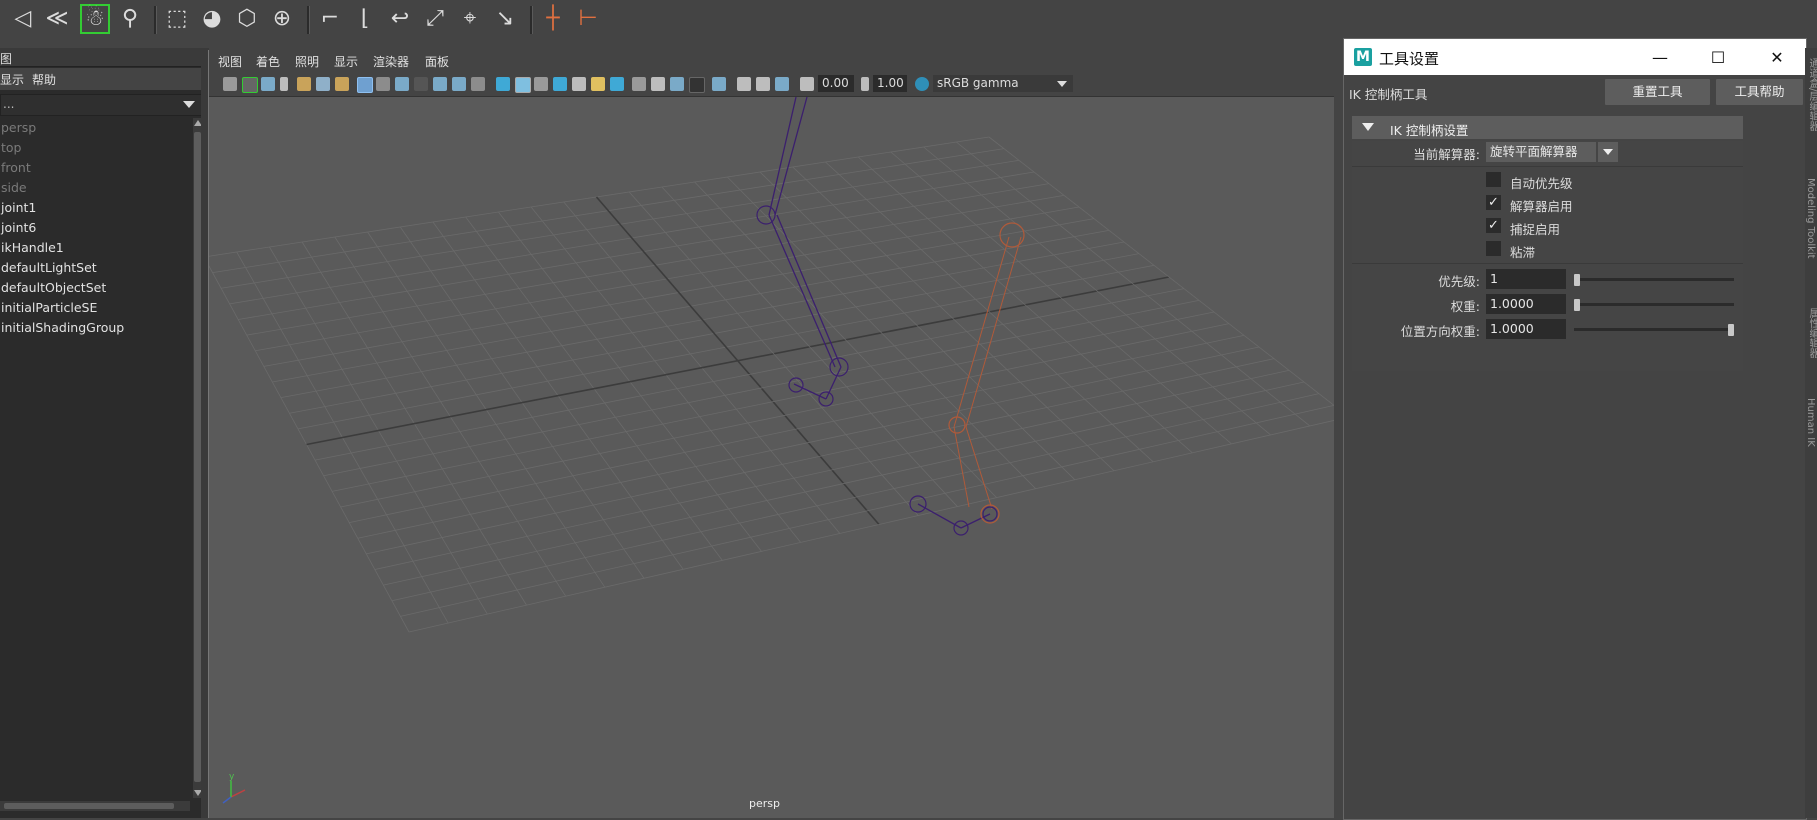 The image size is (1817, 820). I want to click on menu-shading: 着色, so click(268, 61).